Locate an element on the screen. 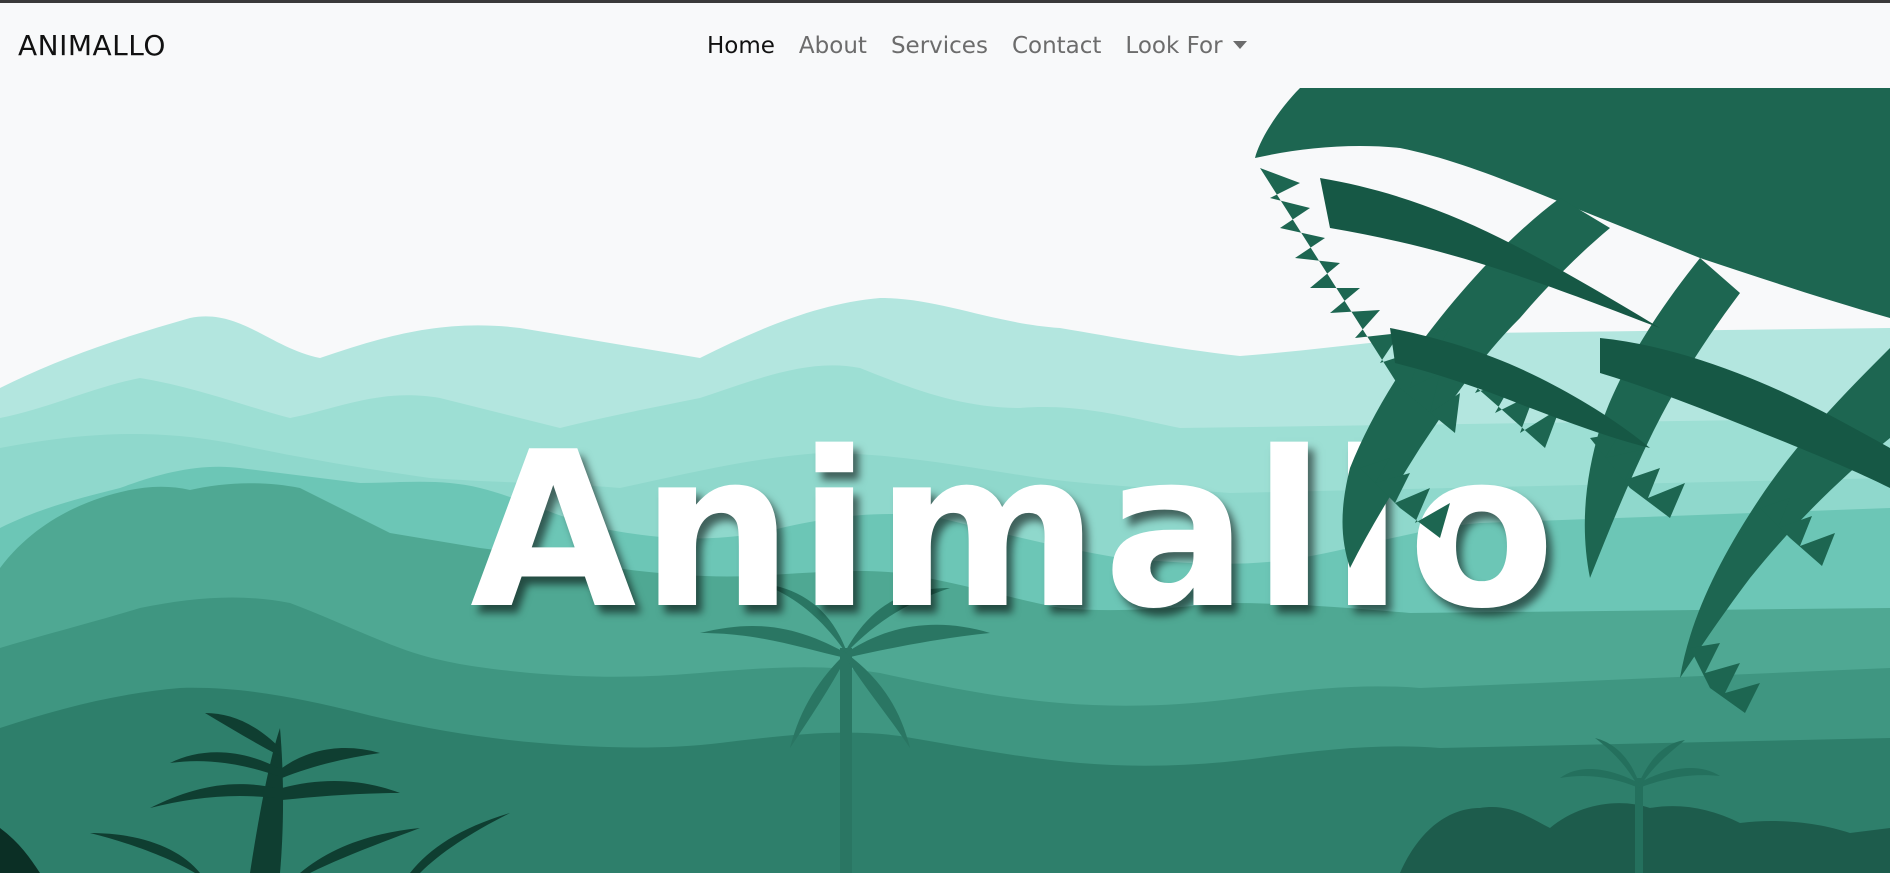 The width and height of the screenshot is (1890, 873). nav-services-link: Services is located at coordinates (939, 46).